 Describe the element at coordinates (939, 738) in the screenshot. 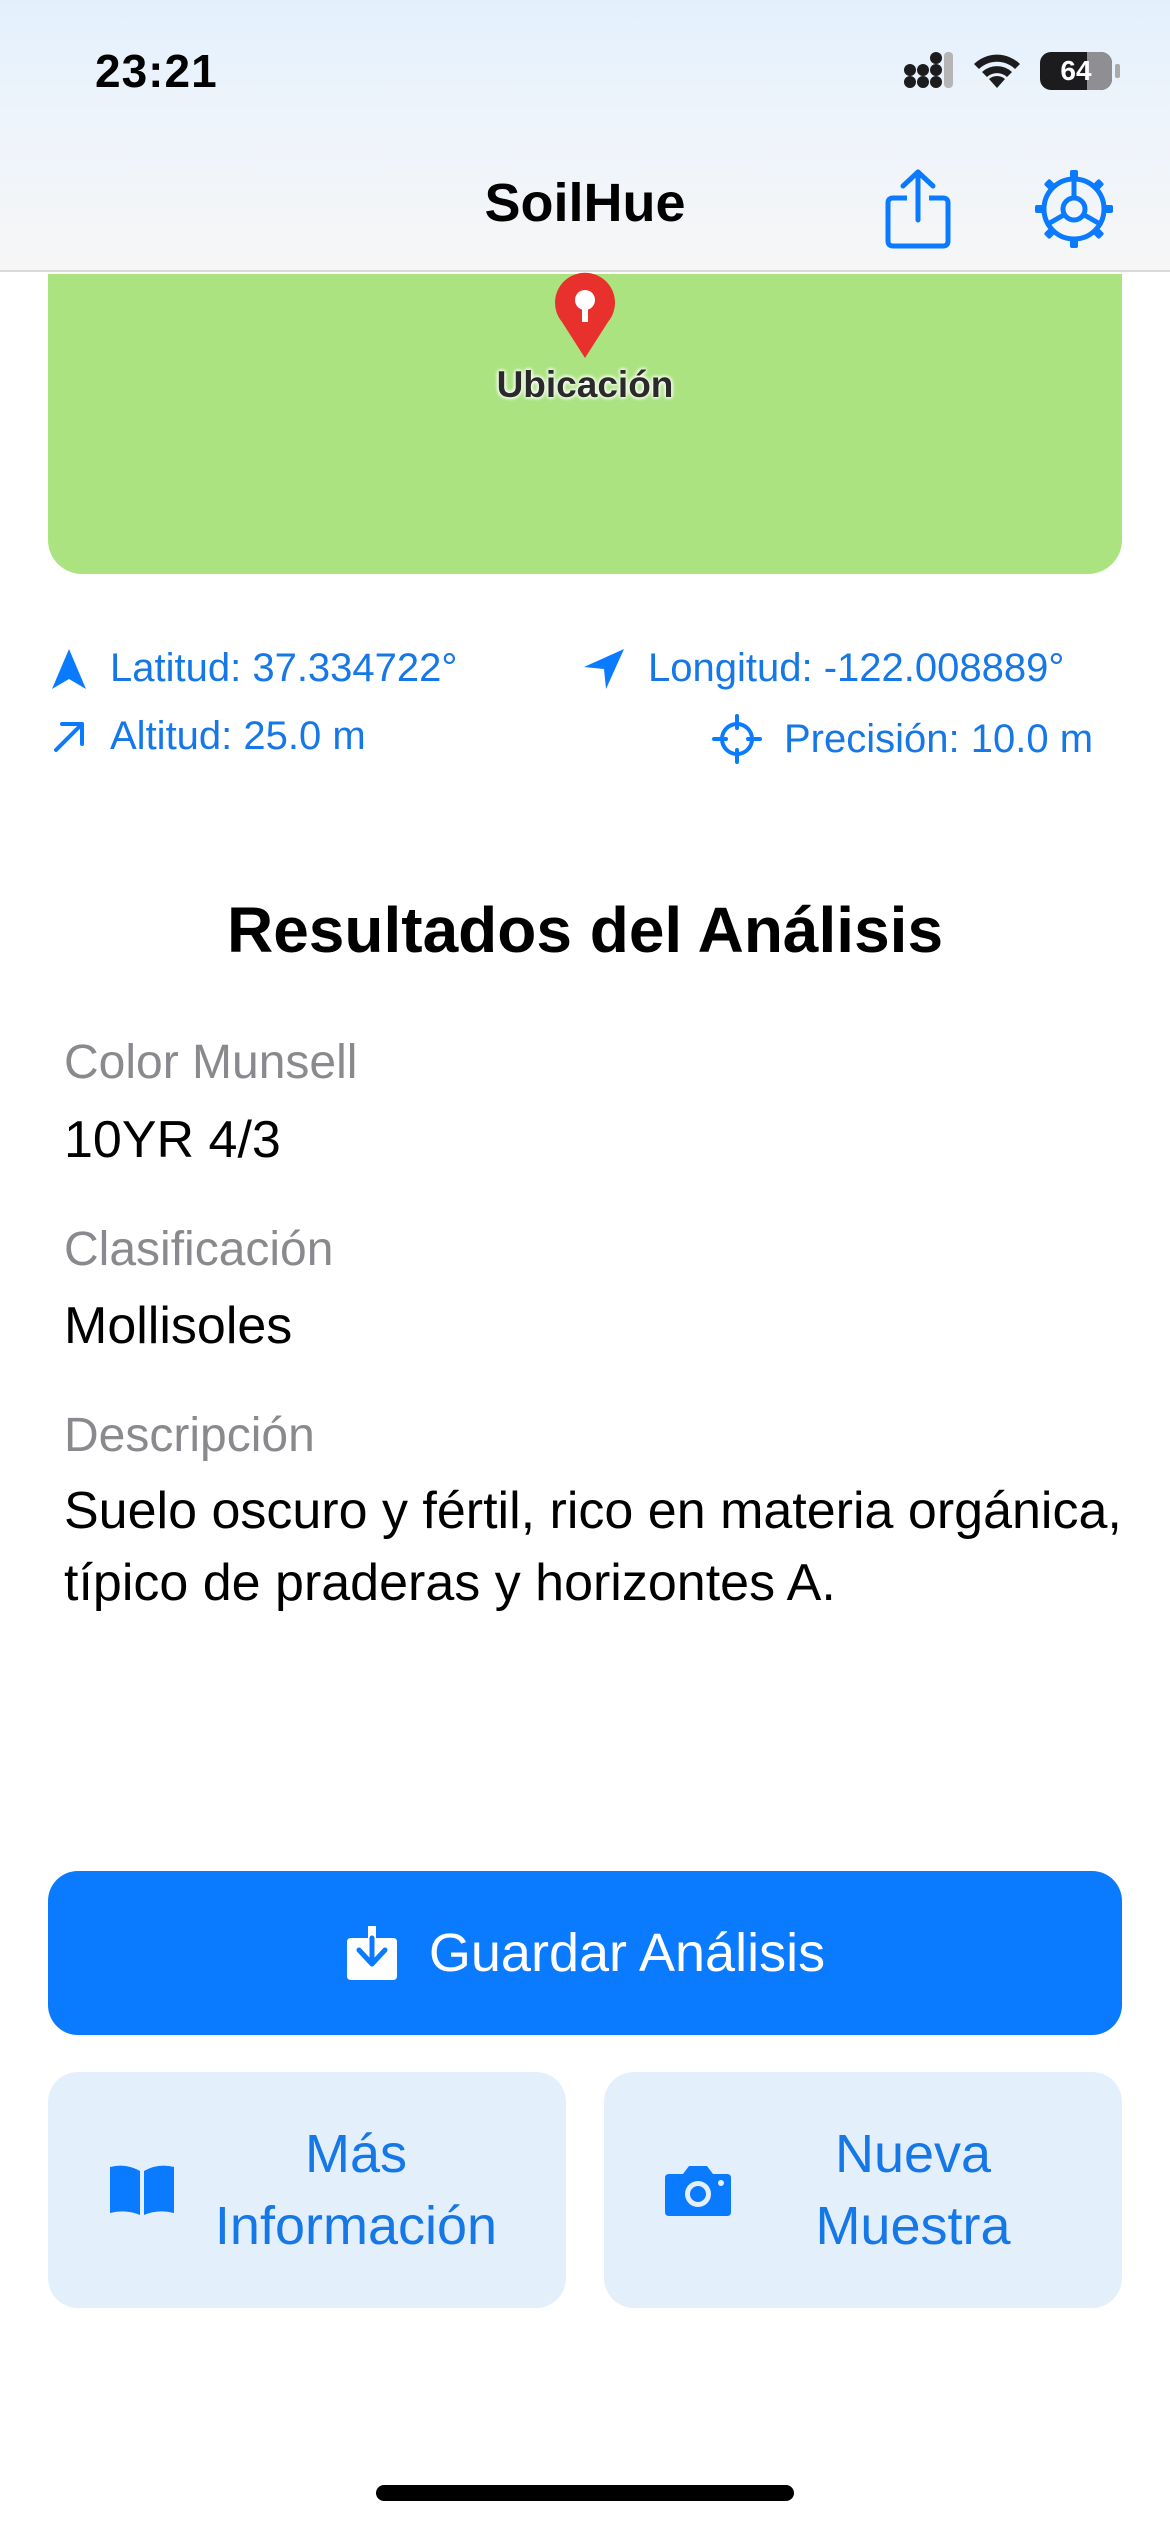

I see `precision-text: Precisión: 10.0 m` at that location.